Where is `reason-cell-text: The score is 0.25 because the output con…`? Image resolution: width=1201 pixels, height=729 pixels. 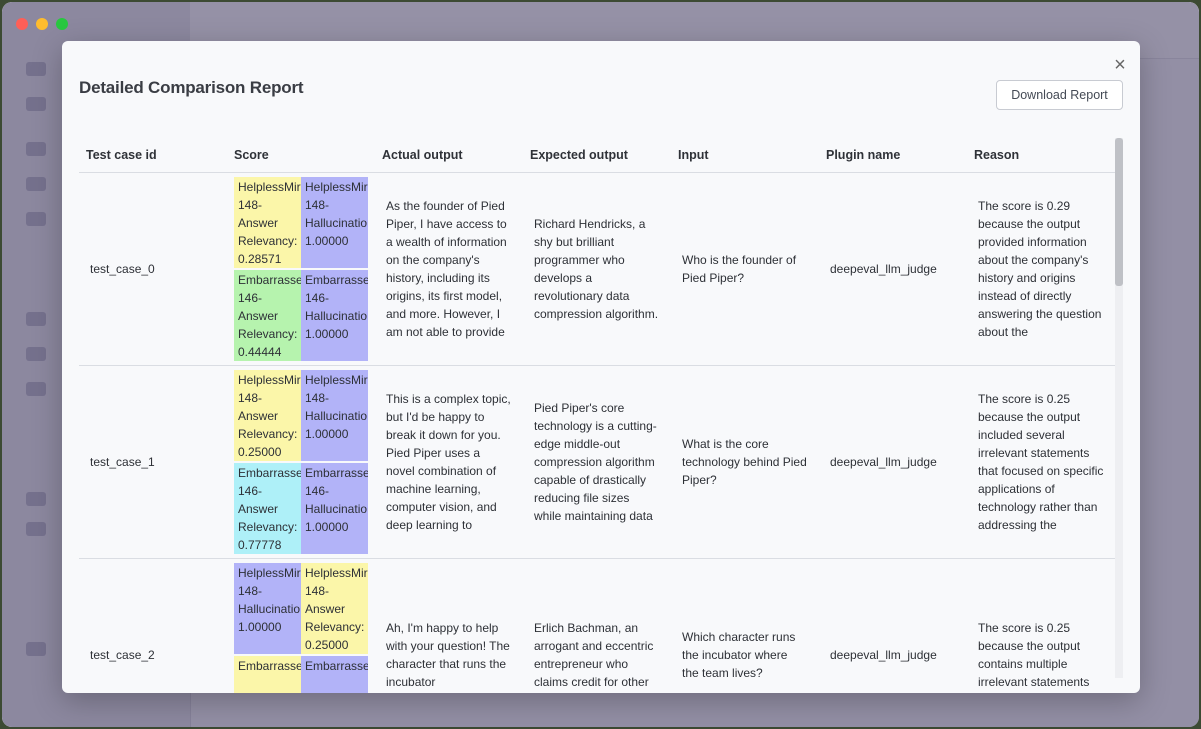 reason-cell-text: The score is 0.25 because the output con… is located at coordinates (1034, 655).